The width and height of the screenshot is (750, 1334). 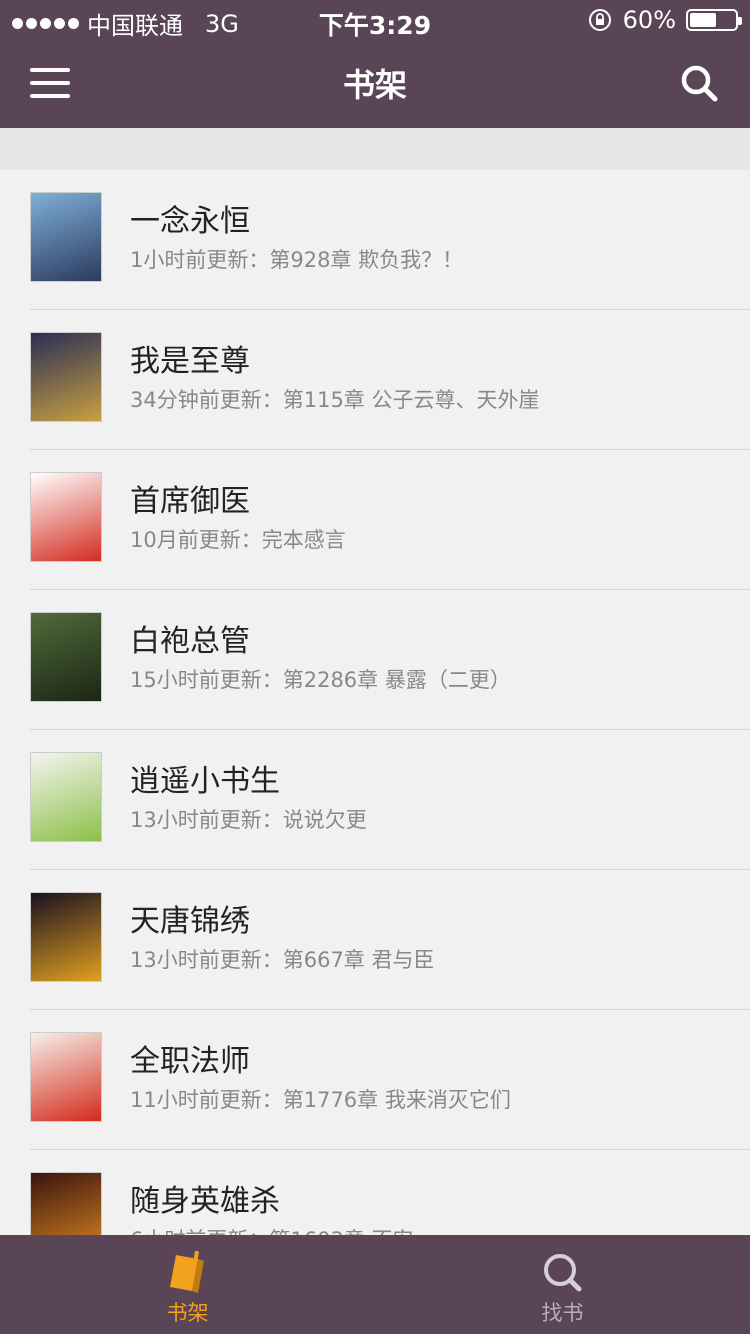 What do you see at coordinates (335, 400) in the screenshot?
I see `book-update-info: 34分钟前更新：第115章 公子云尊、天外崖` at bounding box center [335, 400].